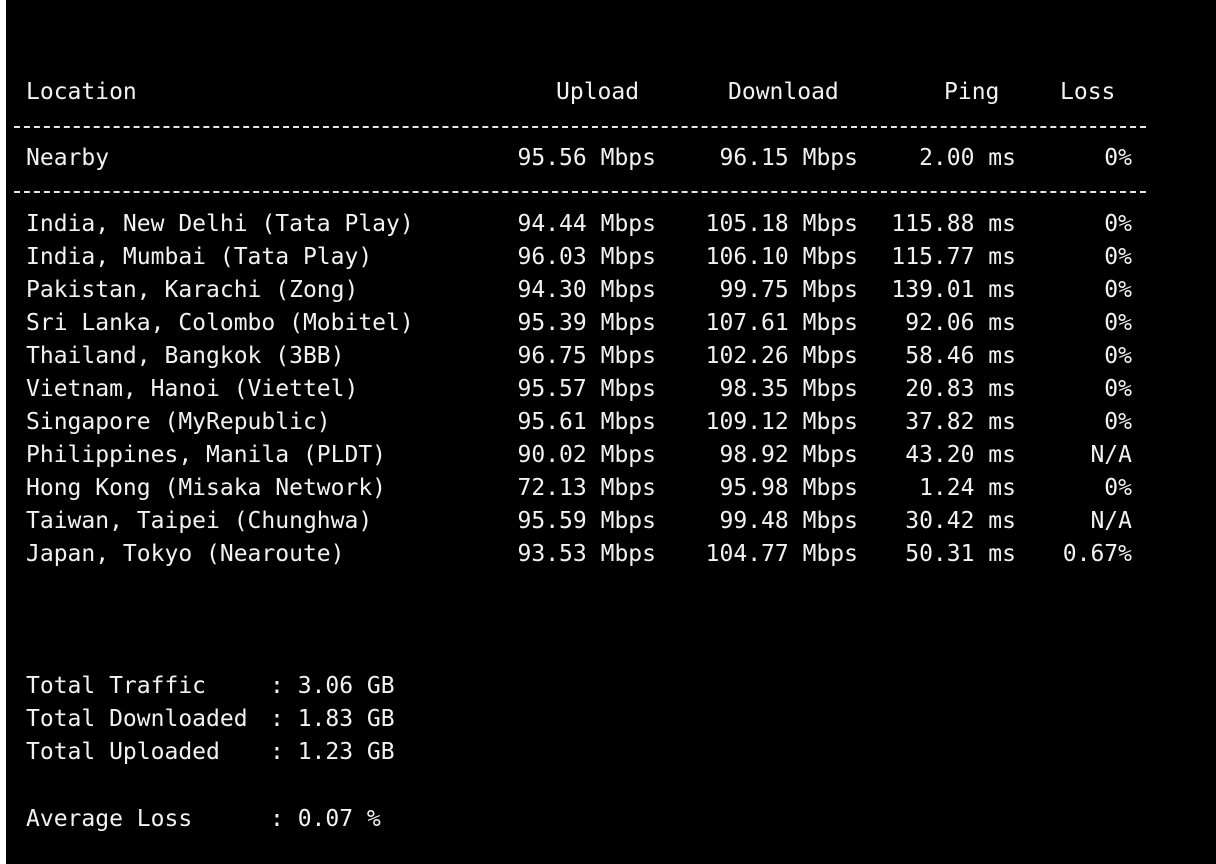 The image size is (1216, 864). I want to click on row-download: 109.12 Mbps, so click(781, 422).